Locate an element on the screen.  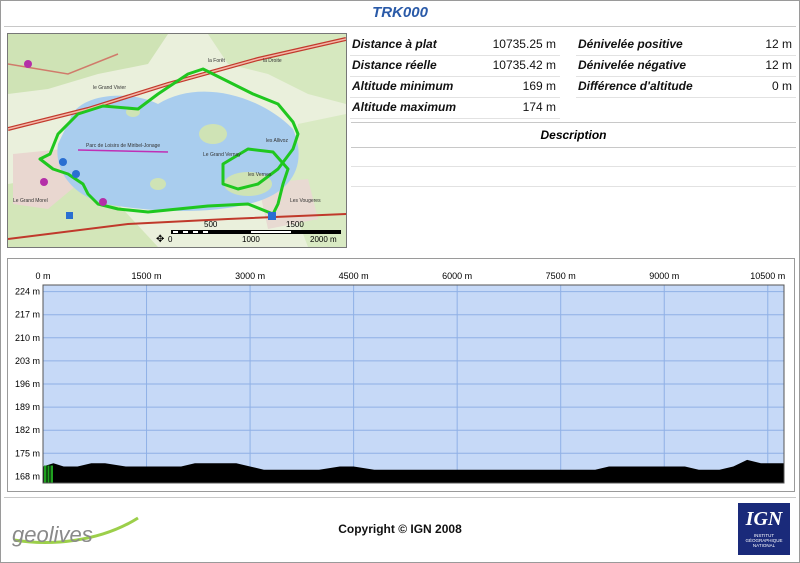
map-label-park: Parc de Loisirs de Miribel-Jonage is located at coordinates (123, 146).